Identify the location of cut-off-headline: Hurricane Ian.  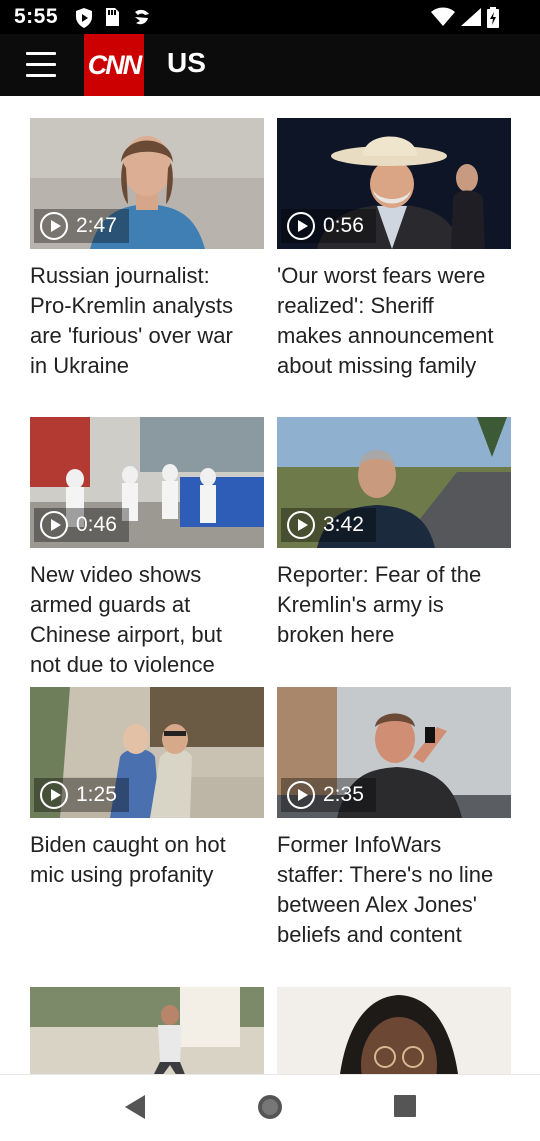
(343, 100).